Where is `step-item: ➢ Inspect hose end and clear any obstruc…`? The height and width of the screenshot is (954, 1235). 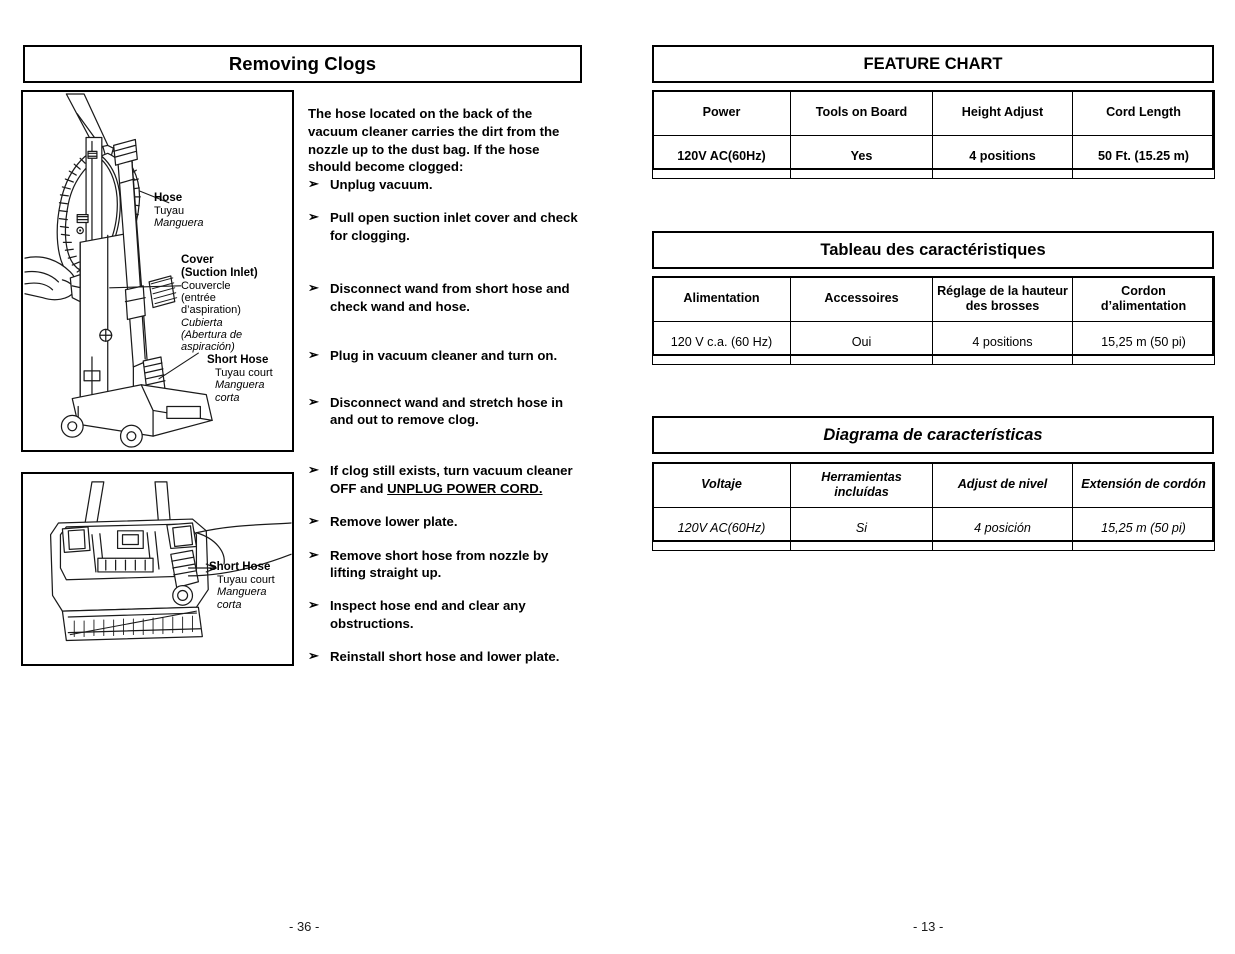 step-item: ➢ Inspect hose end and clear any obstruc… is located at coordinates (447, 614).